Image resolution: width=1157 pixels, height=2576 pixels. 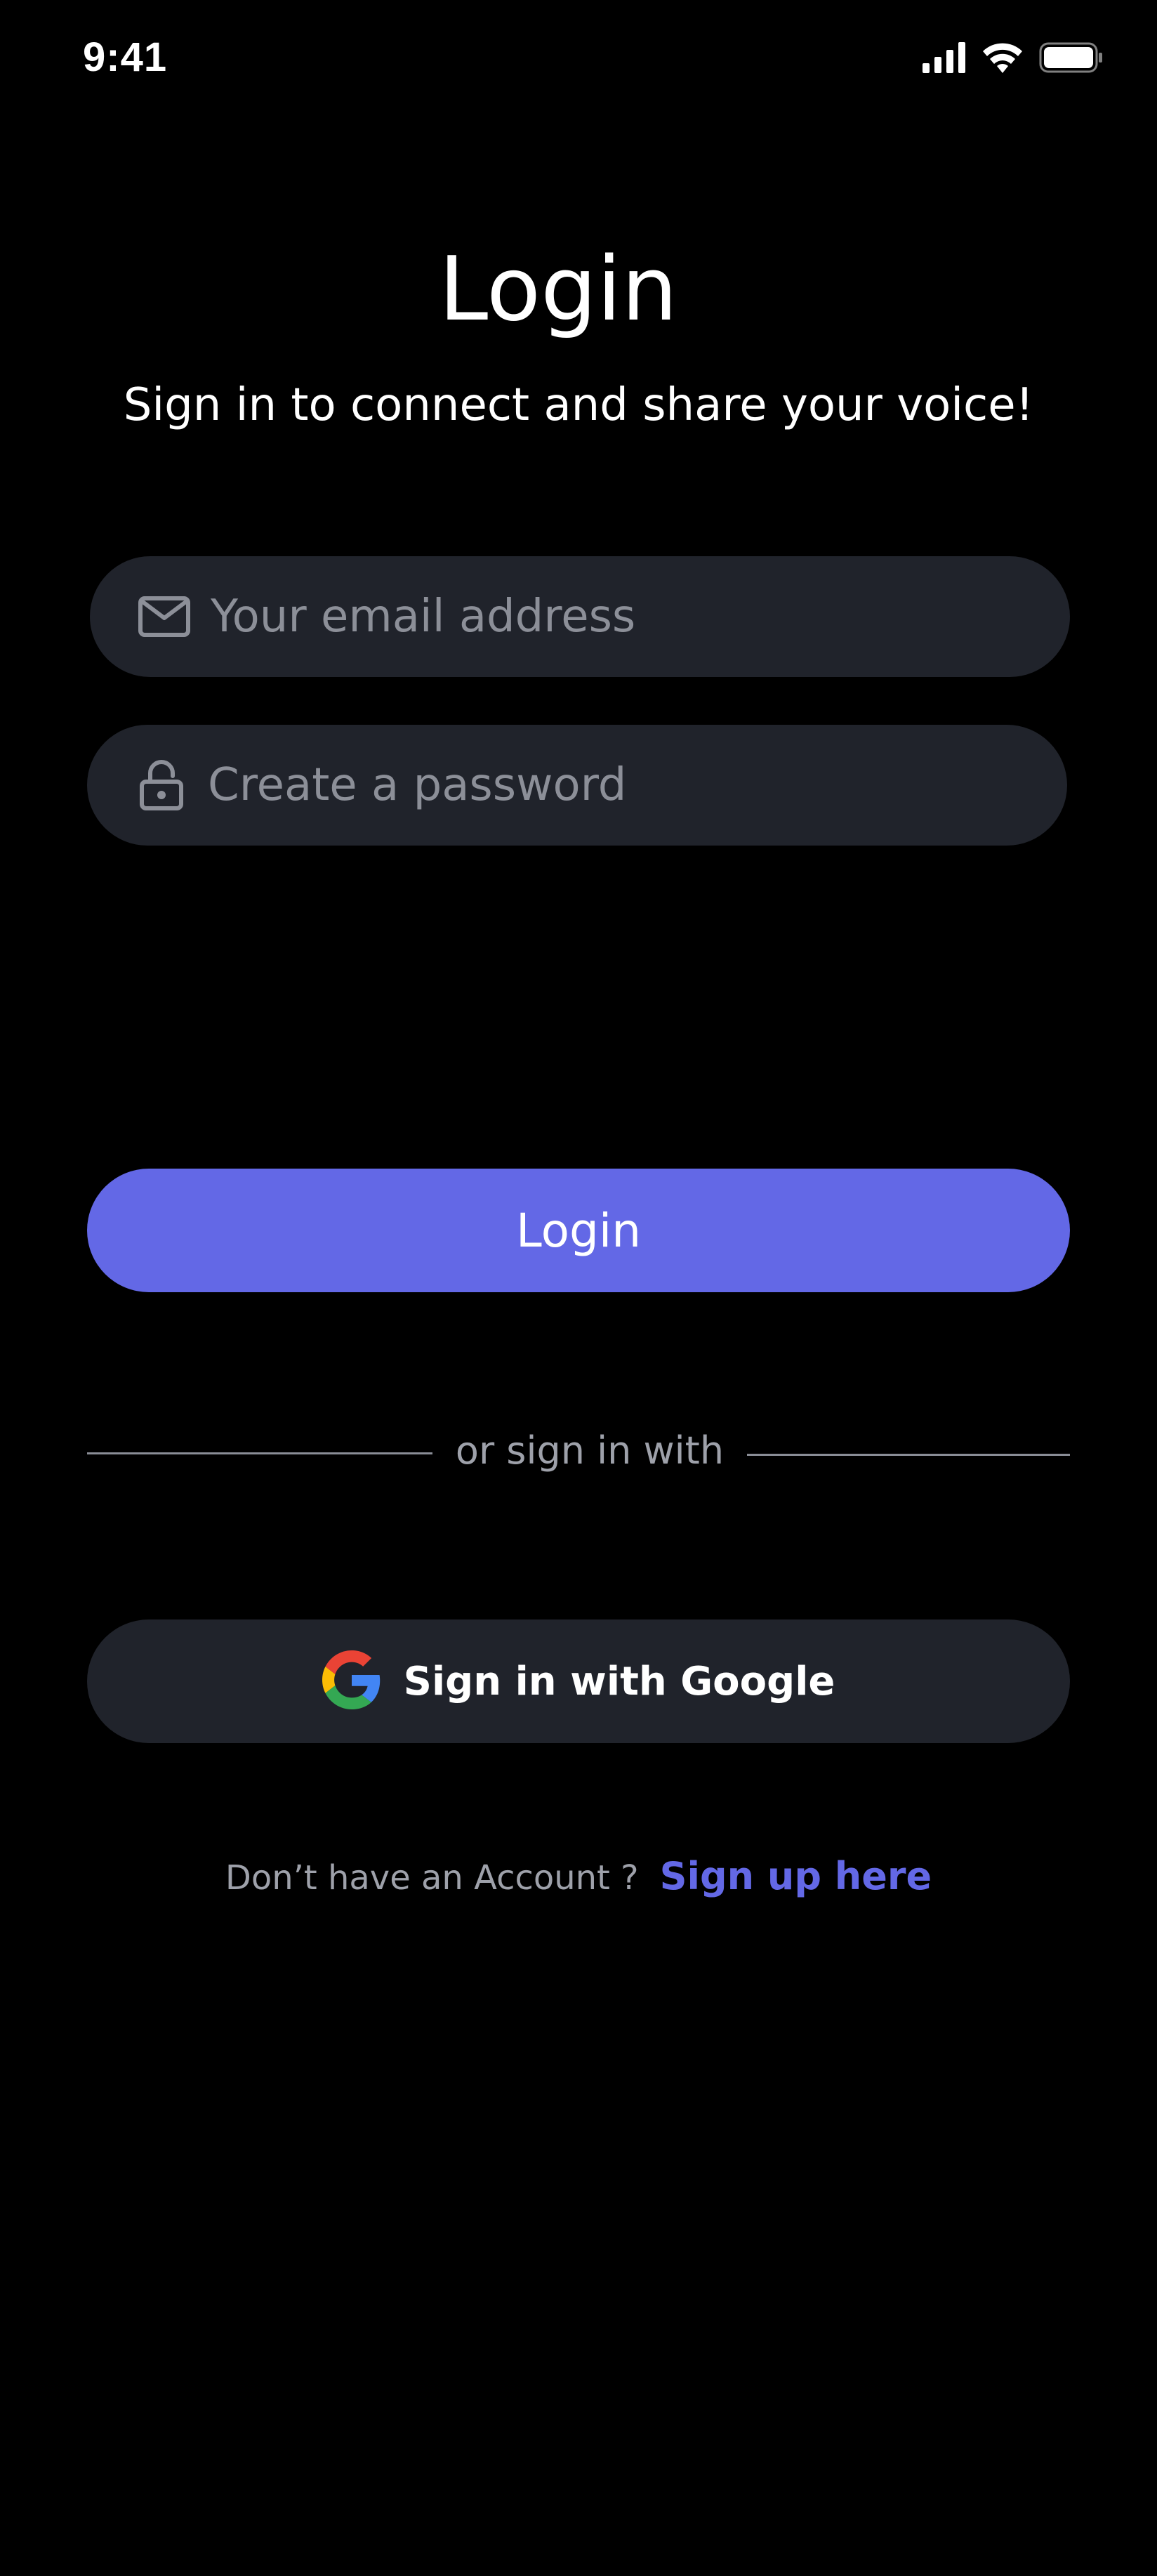 I want to click on battery-icon, so click(x=1071, y=59).